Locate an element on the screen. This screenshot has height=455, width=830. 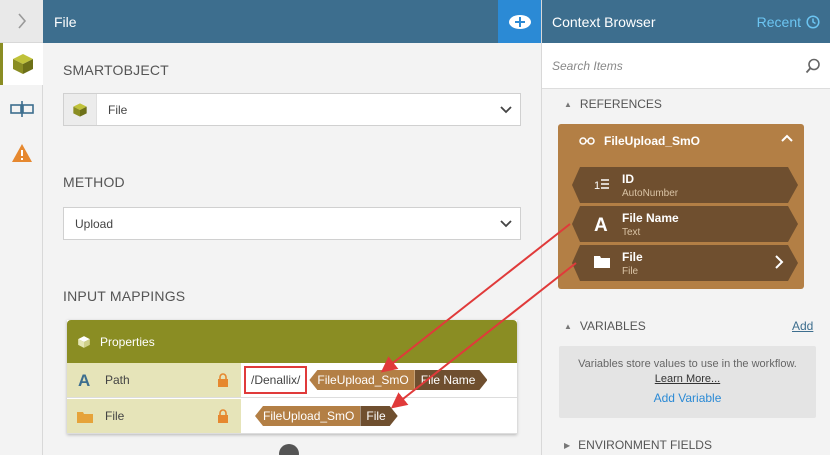
autonumber-icon: 1 is located at coordinates (602, 184).